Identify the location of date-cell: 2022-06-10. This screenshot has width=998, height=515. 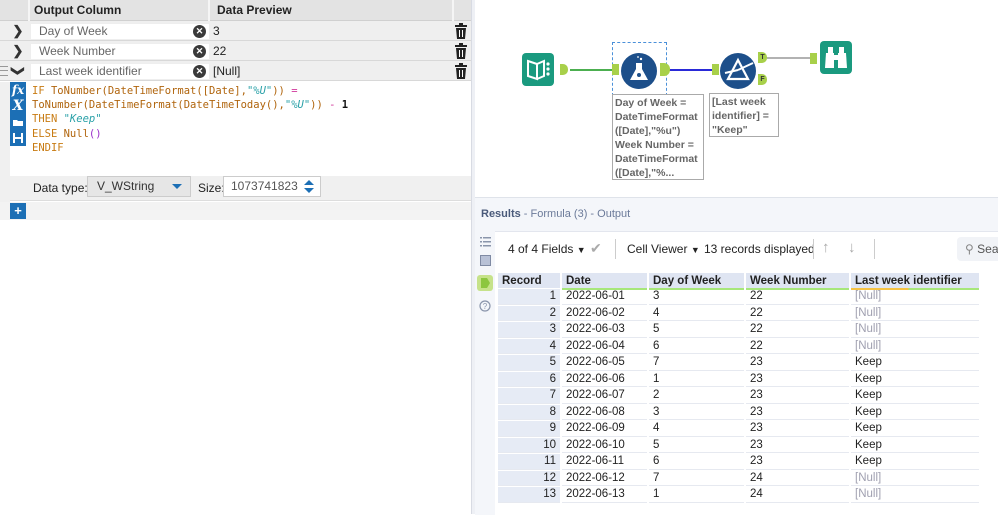
(604, 445).